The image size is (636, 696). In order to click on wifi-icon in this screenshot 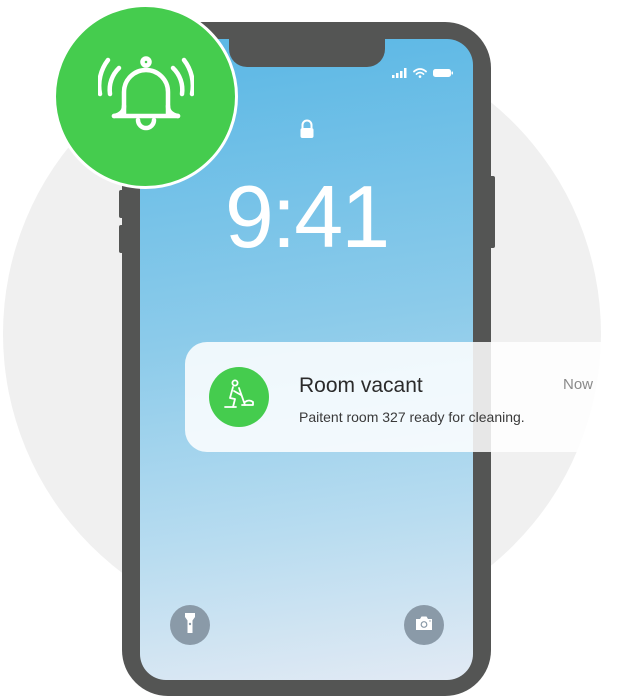, I will do `click(420, 74)`.